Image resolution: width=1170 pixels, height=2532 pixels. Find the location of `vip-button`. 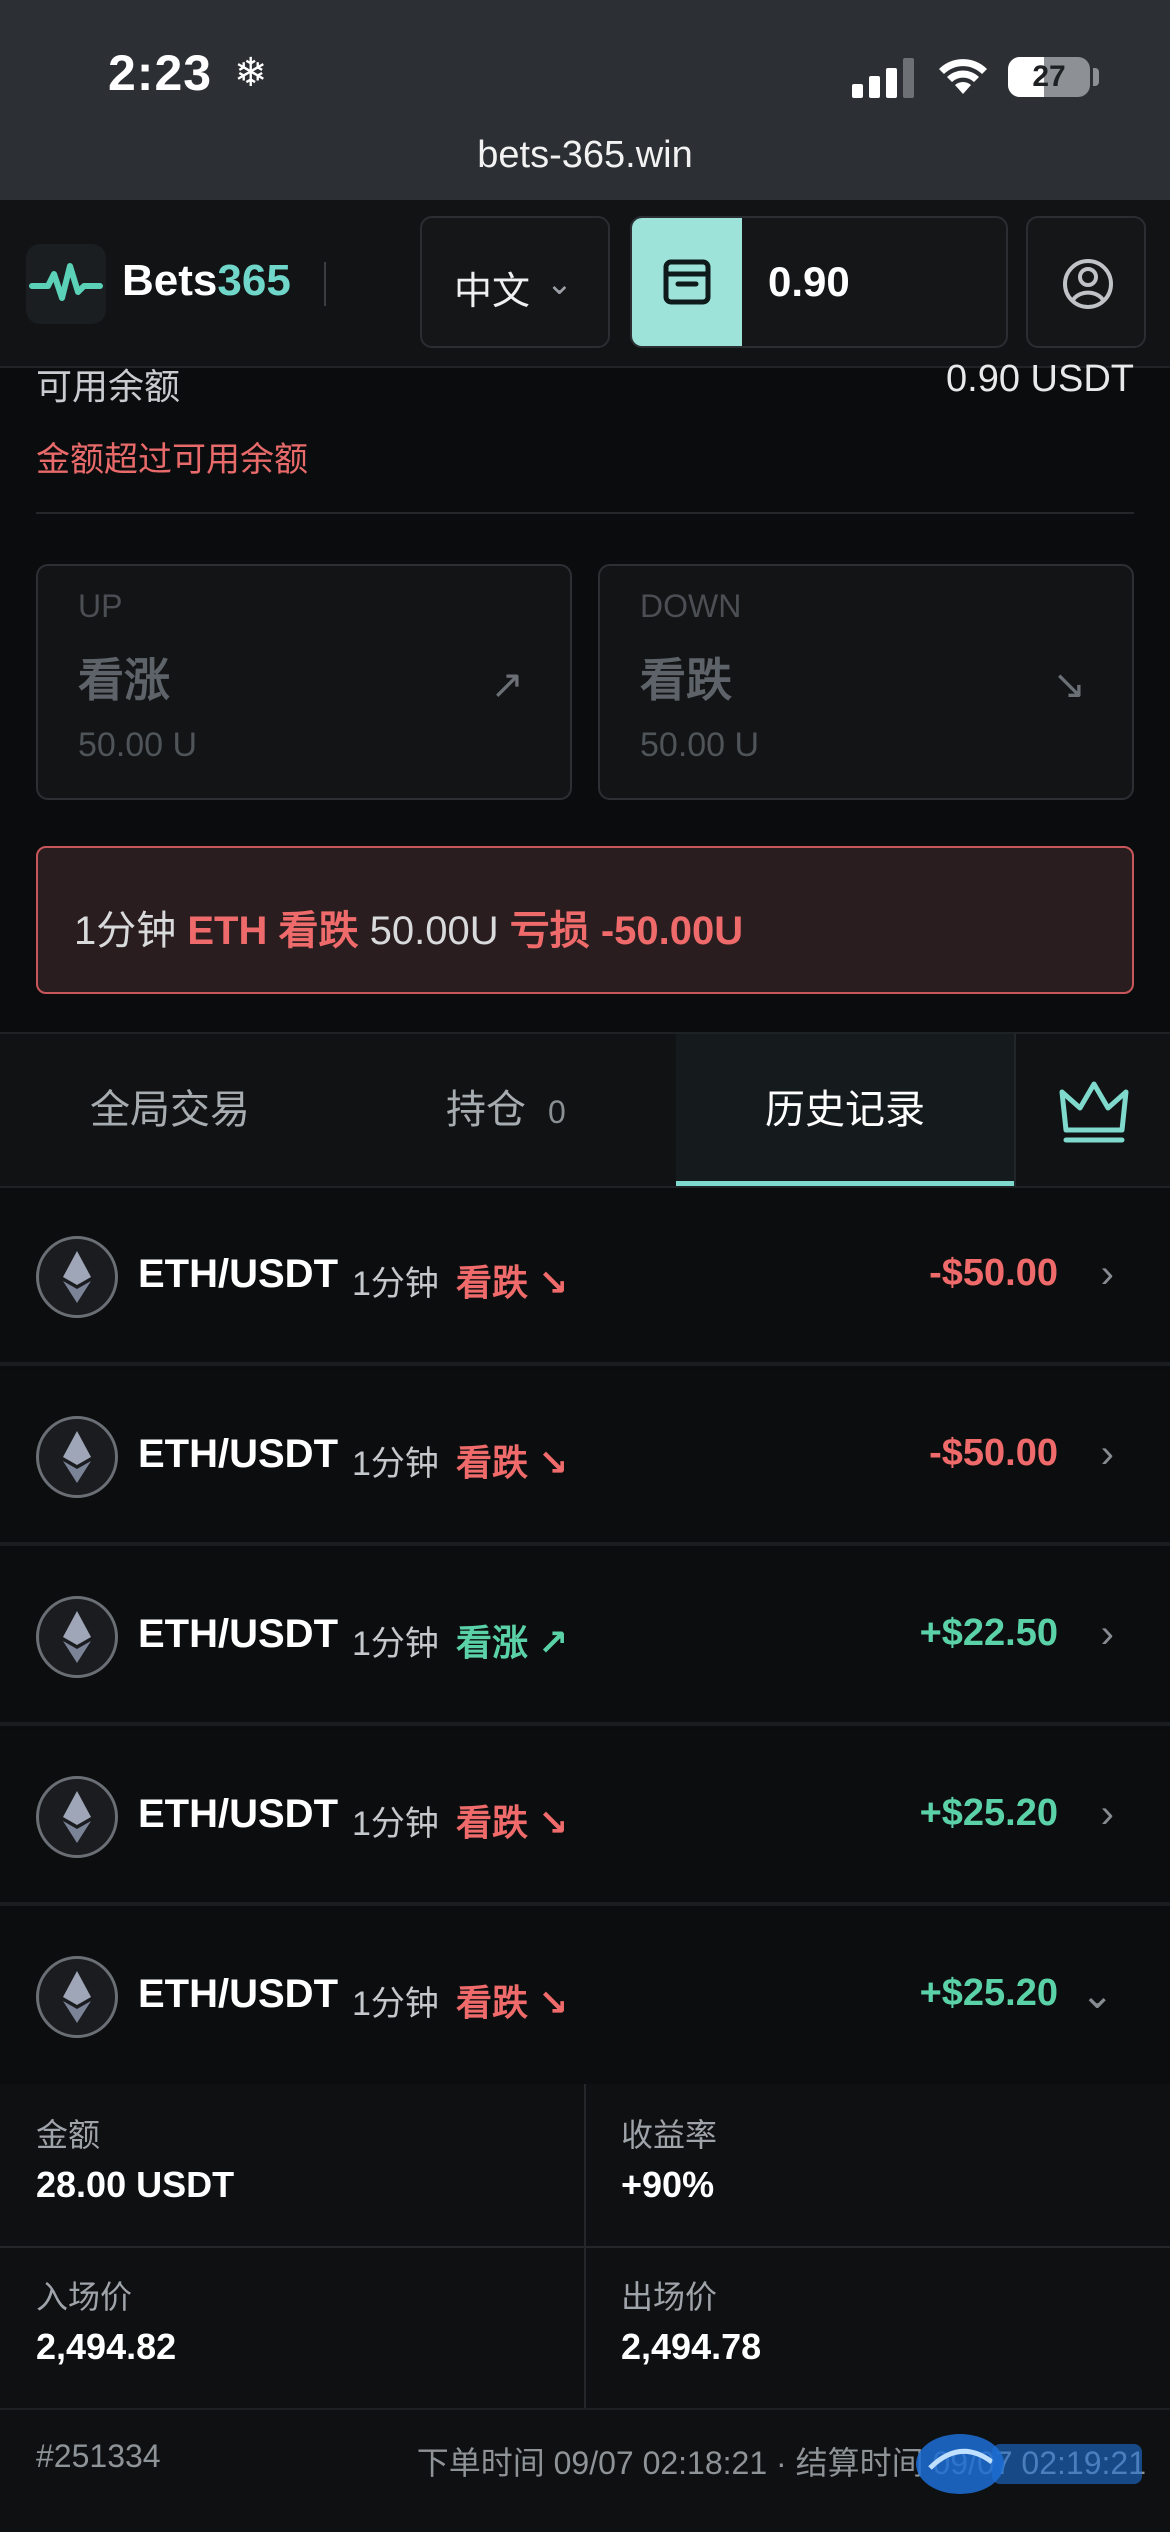

vip-button is located at coordinates (1092, 1110).